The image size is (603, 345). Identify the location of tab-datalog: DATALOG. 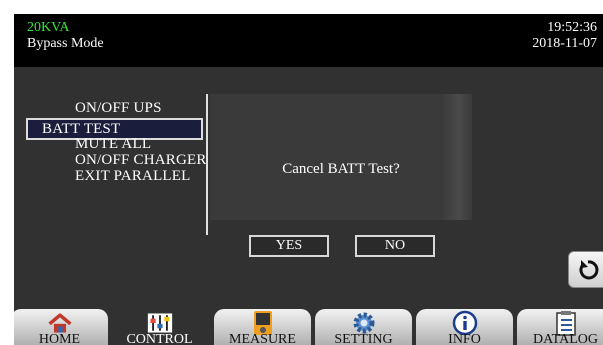
(560, 327).